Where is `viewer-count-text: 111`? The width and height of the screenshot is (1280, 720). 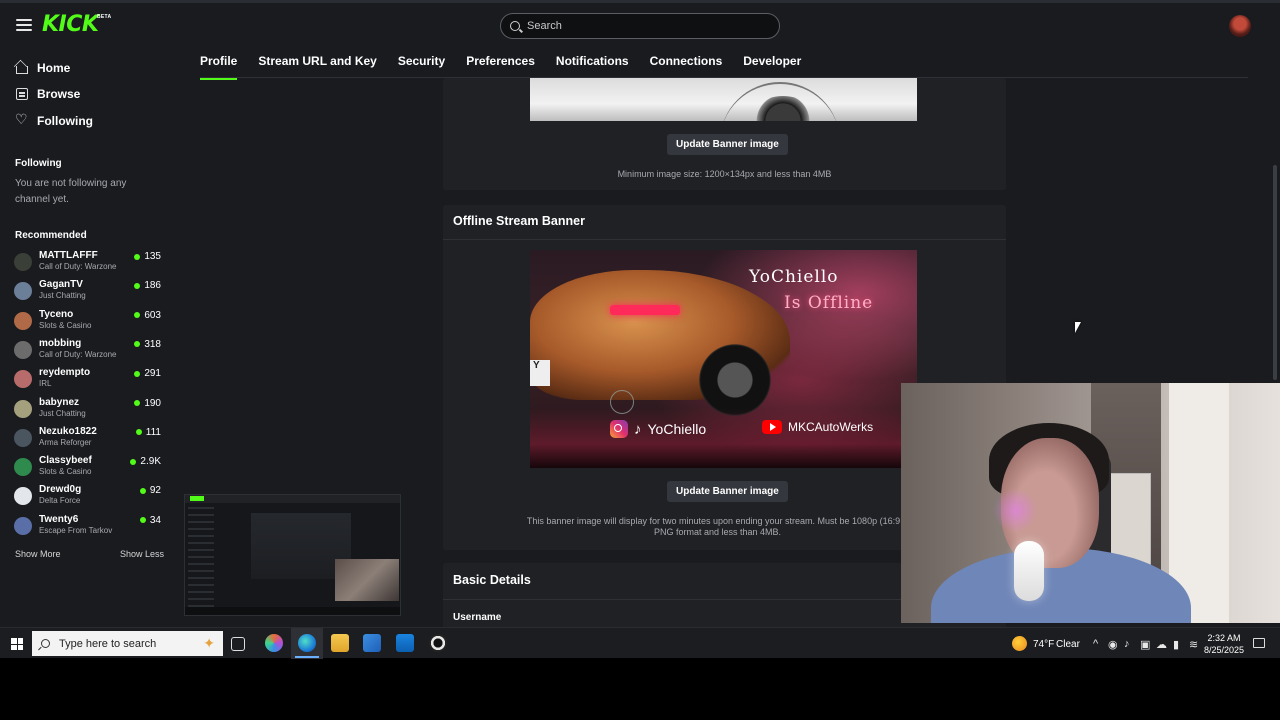
viewer-count-text: 111 is located at coordinates (153, 432).